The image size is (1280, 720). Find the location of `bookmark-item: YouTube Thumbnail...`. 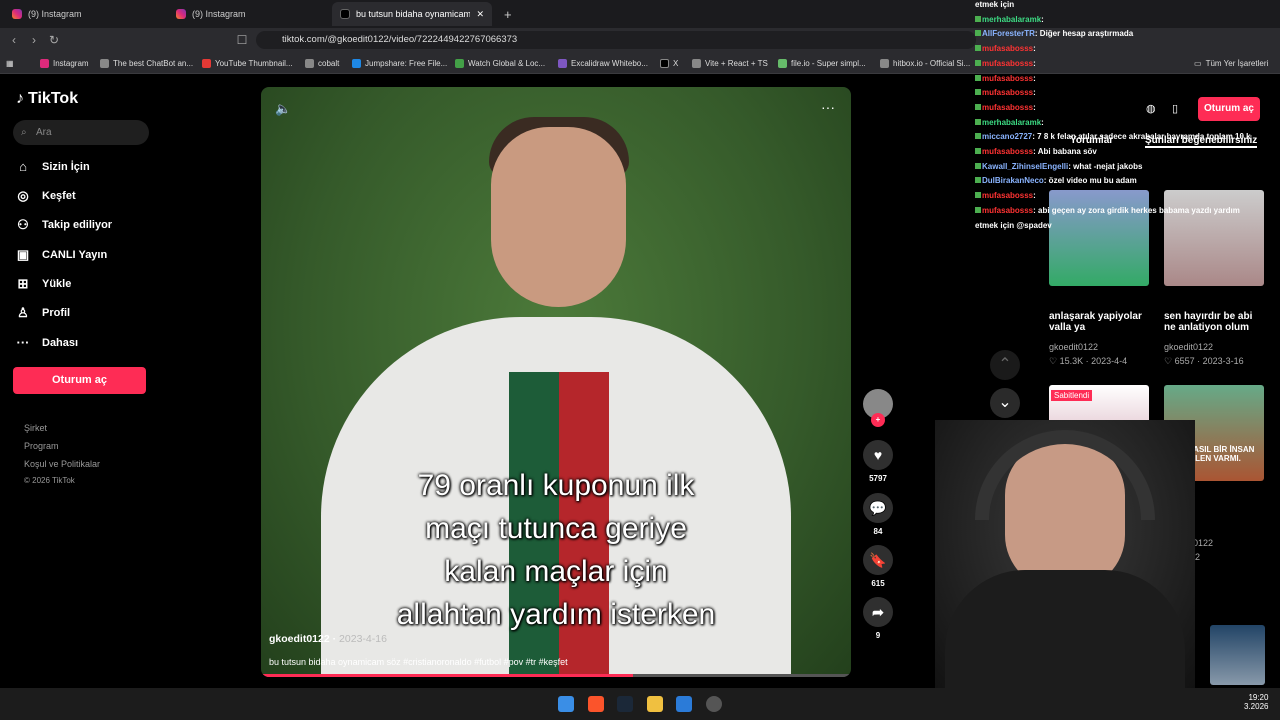

bookmark-item: YouTube Thumbnail... is located at coordinates (247, 63).